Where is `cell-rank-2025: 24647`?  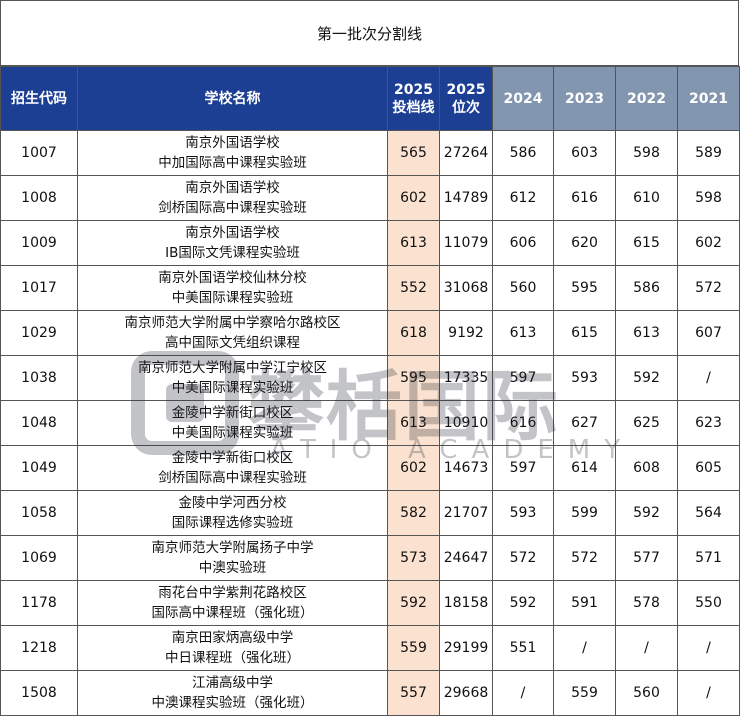 cell-rank-2025: 24647 is located at coordinates (466, 558).